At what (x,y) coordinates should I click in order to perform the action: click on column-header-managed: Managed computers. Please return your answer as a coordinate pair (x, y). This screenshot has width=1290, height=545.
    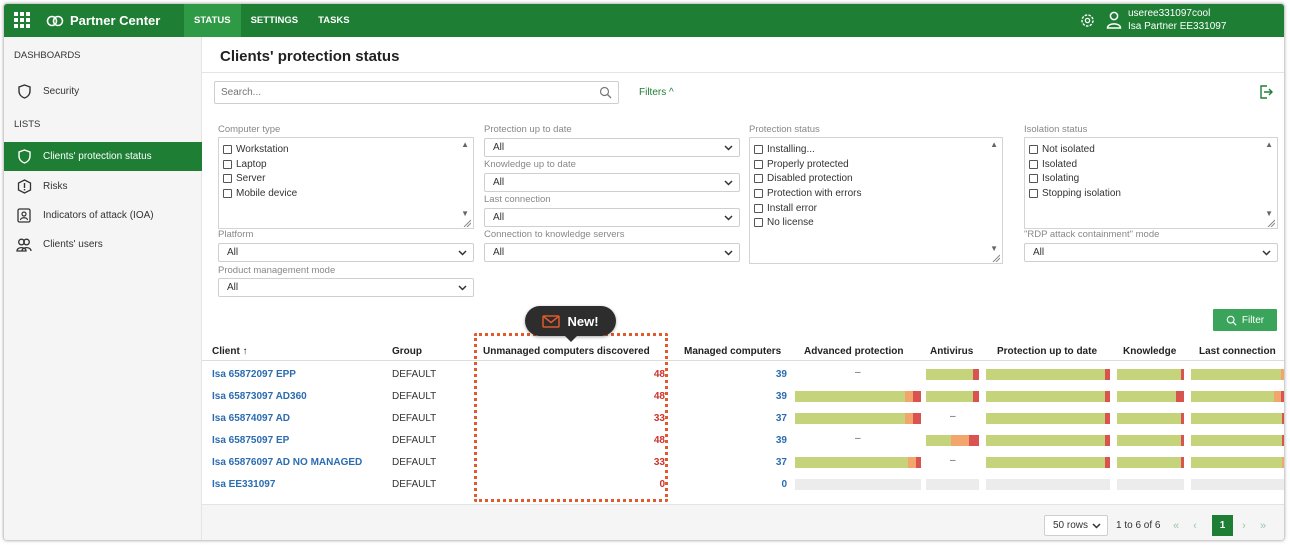
    Looking at the image, I should click on (732, 351).